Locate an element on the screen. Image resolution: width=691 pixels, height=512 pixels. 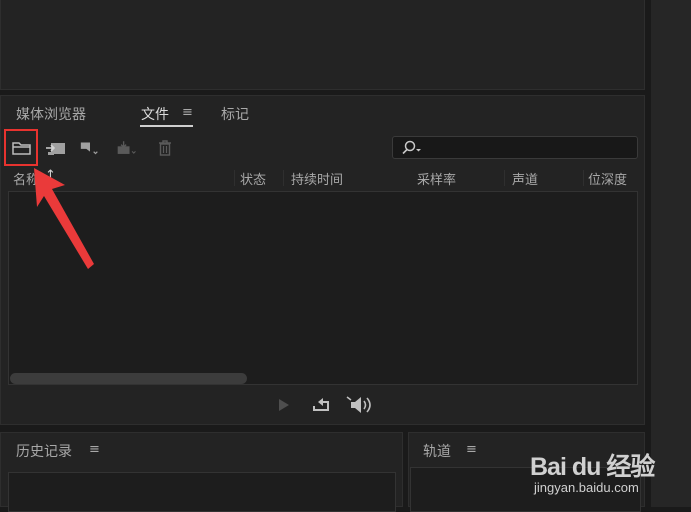
watermark-url: jingyan.baidu.com is located at coordinates (586, 487).